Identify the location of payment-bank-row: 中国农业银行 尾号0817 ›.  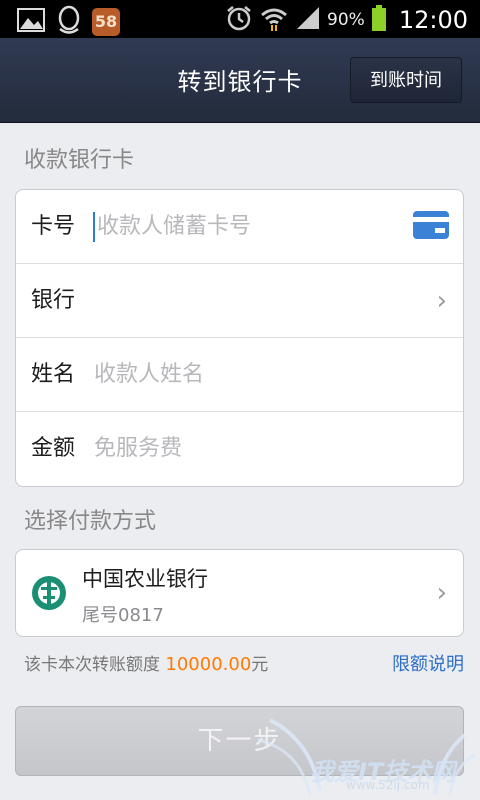
(239, 593).